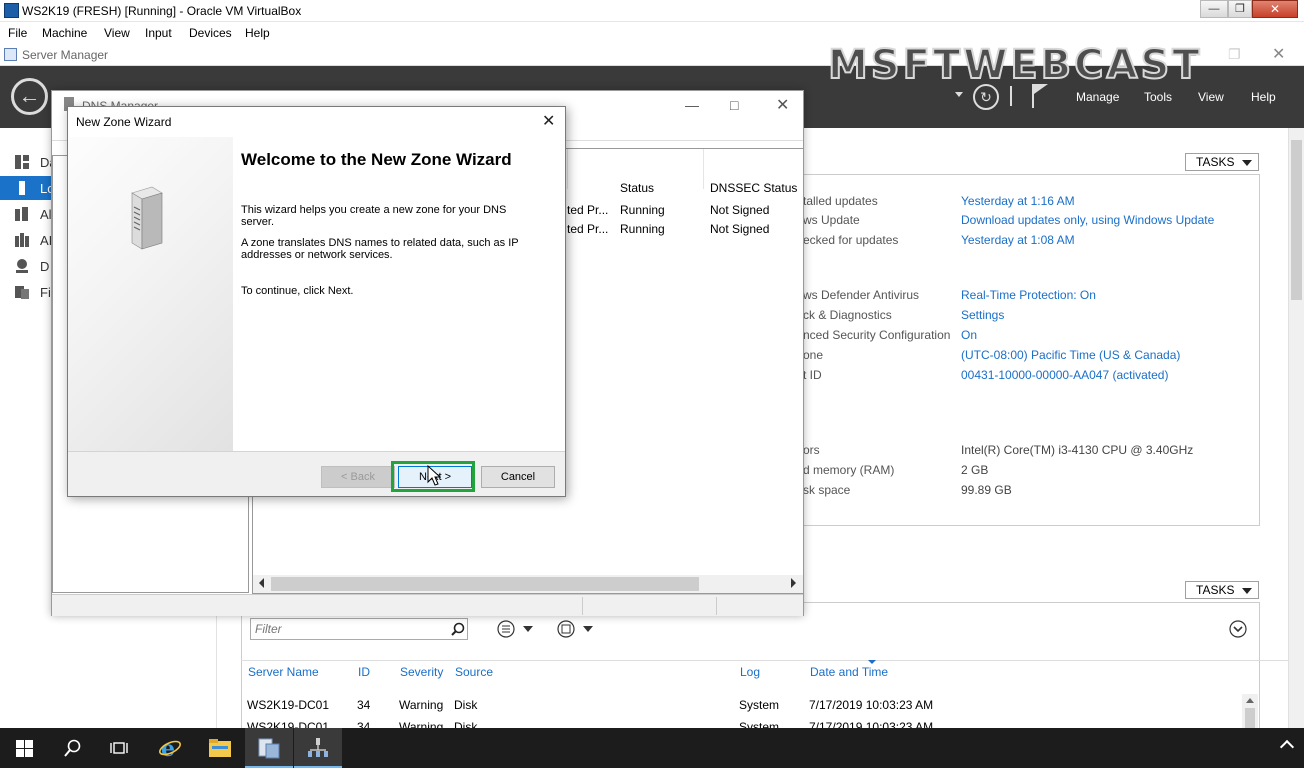 This screenshot has width=1304, height=768. I want to click on refresh-icon: ↻, so click(986, 97).